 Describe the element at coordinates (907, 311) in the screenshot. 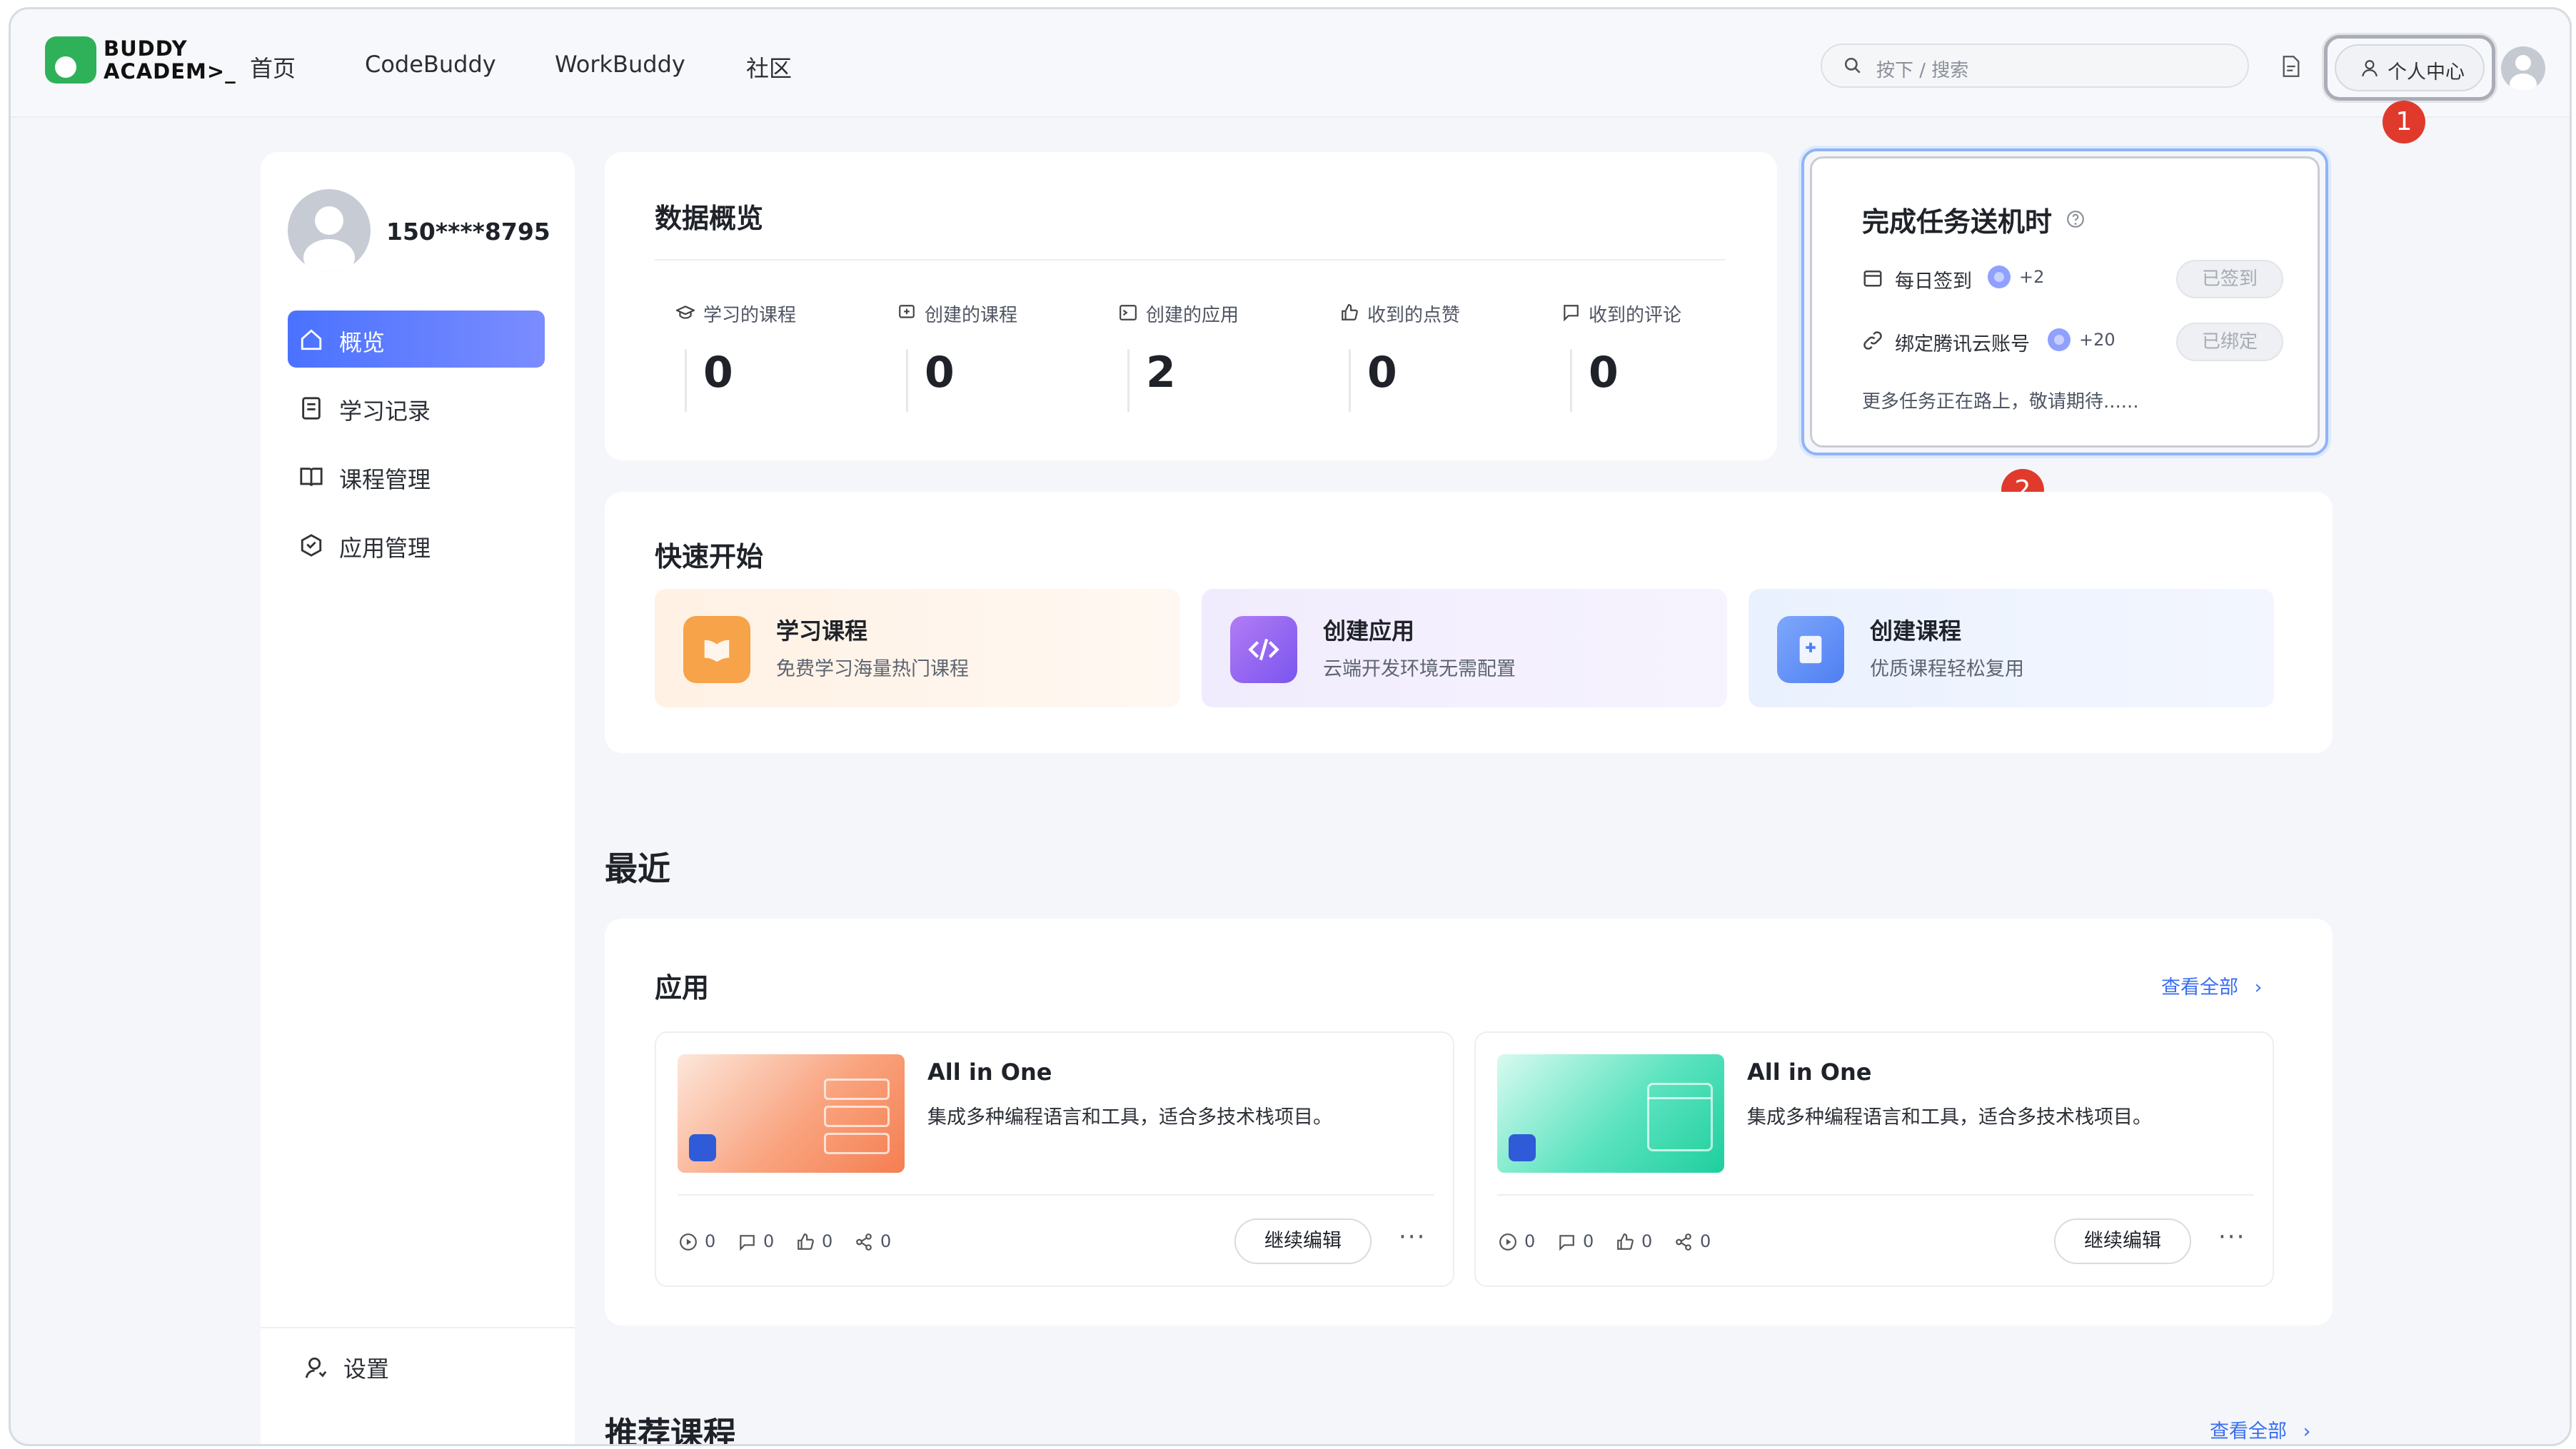

I see `course-create-icon` at that location.